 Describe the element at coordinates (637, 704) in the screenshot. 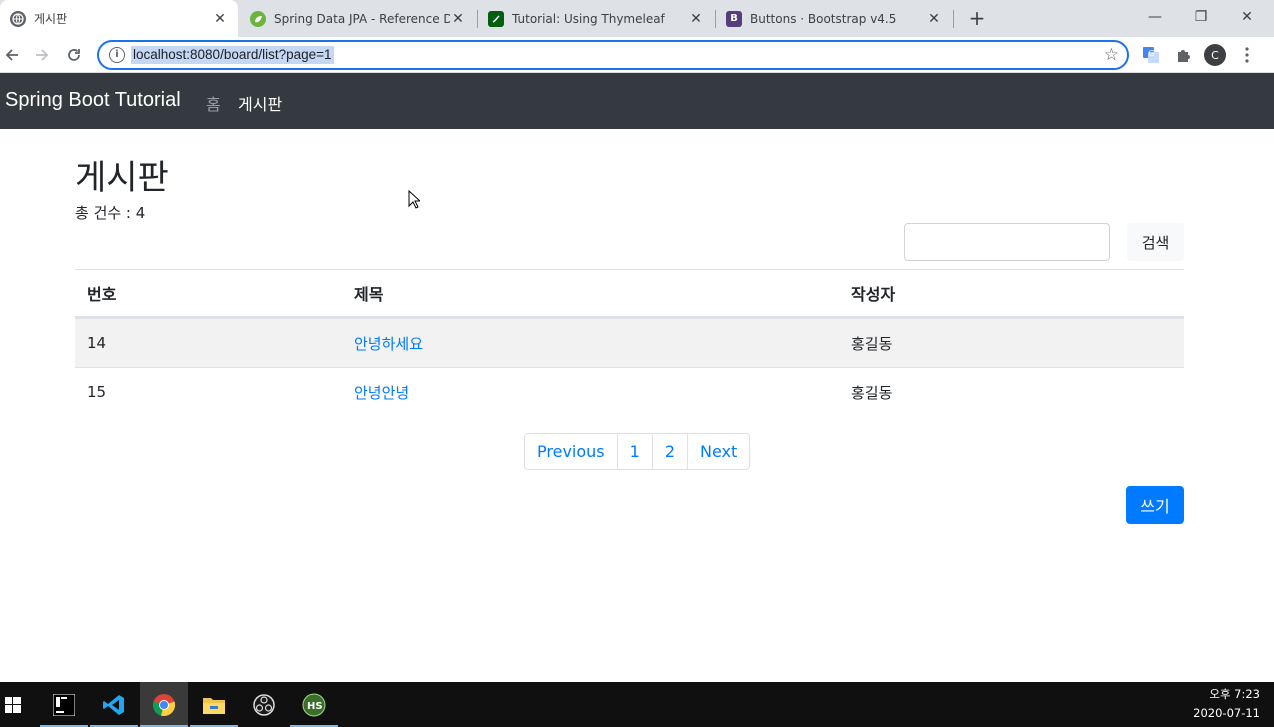

I see `windows-taskbar: HS 오후 7:23 2020-07-11` at that location.